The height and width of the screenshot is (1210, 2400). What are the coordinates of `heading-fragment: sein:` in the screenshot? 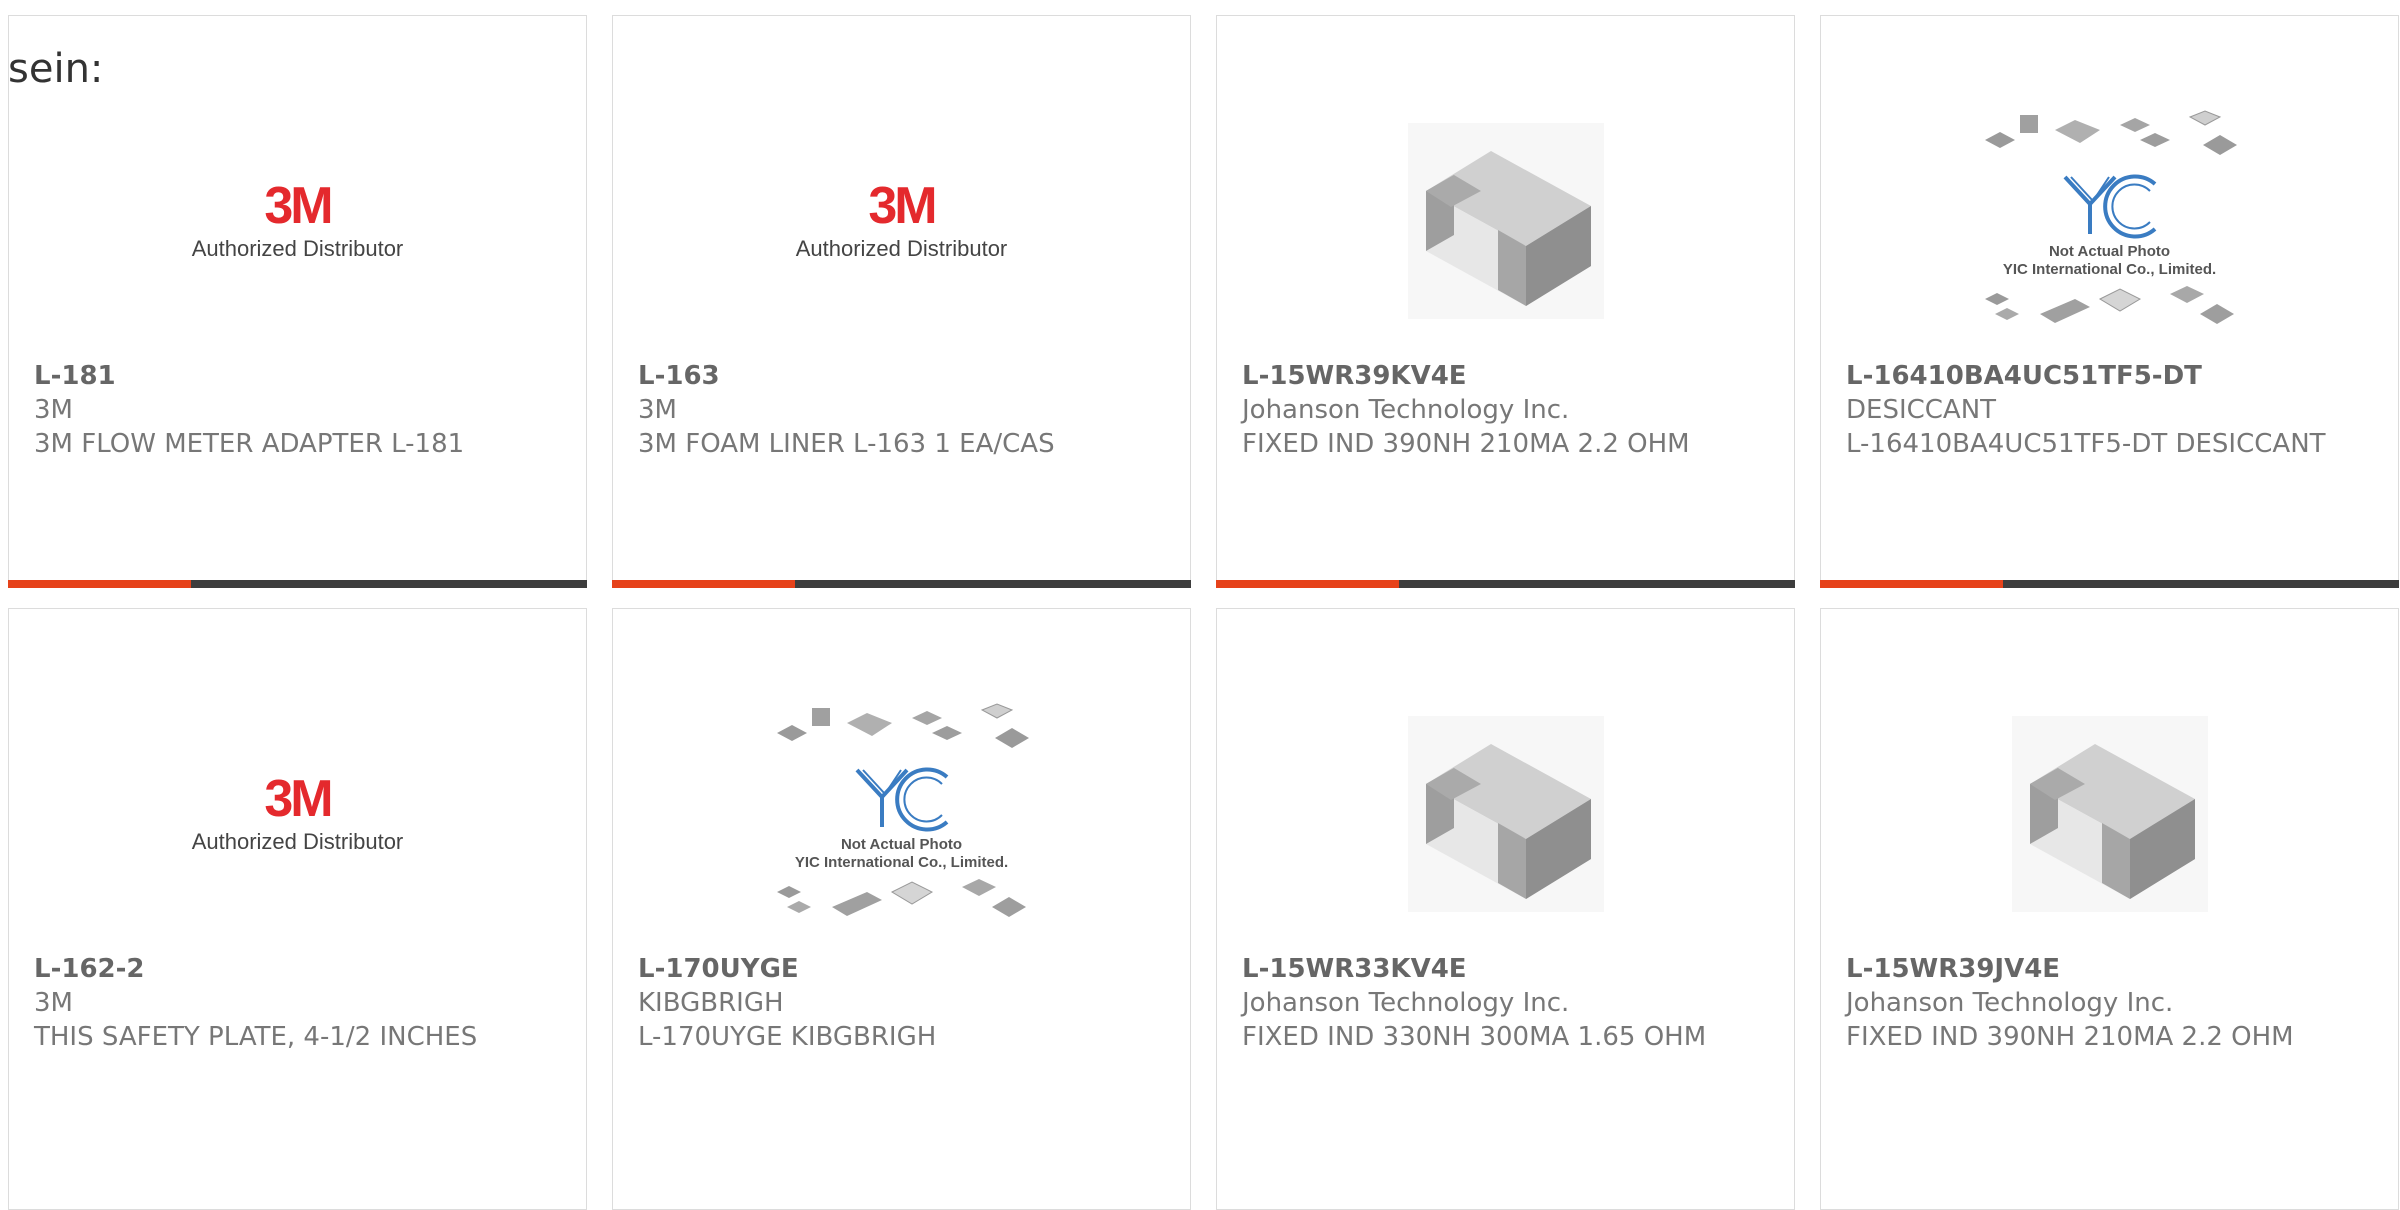 It's located at (56, 69).